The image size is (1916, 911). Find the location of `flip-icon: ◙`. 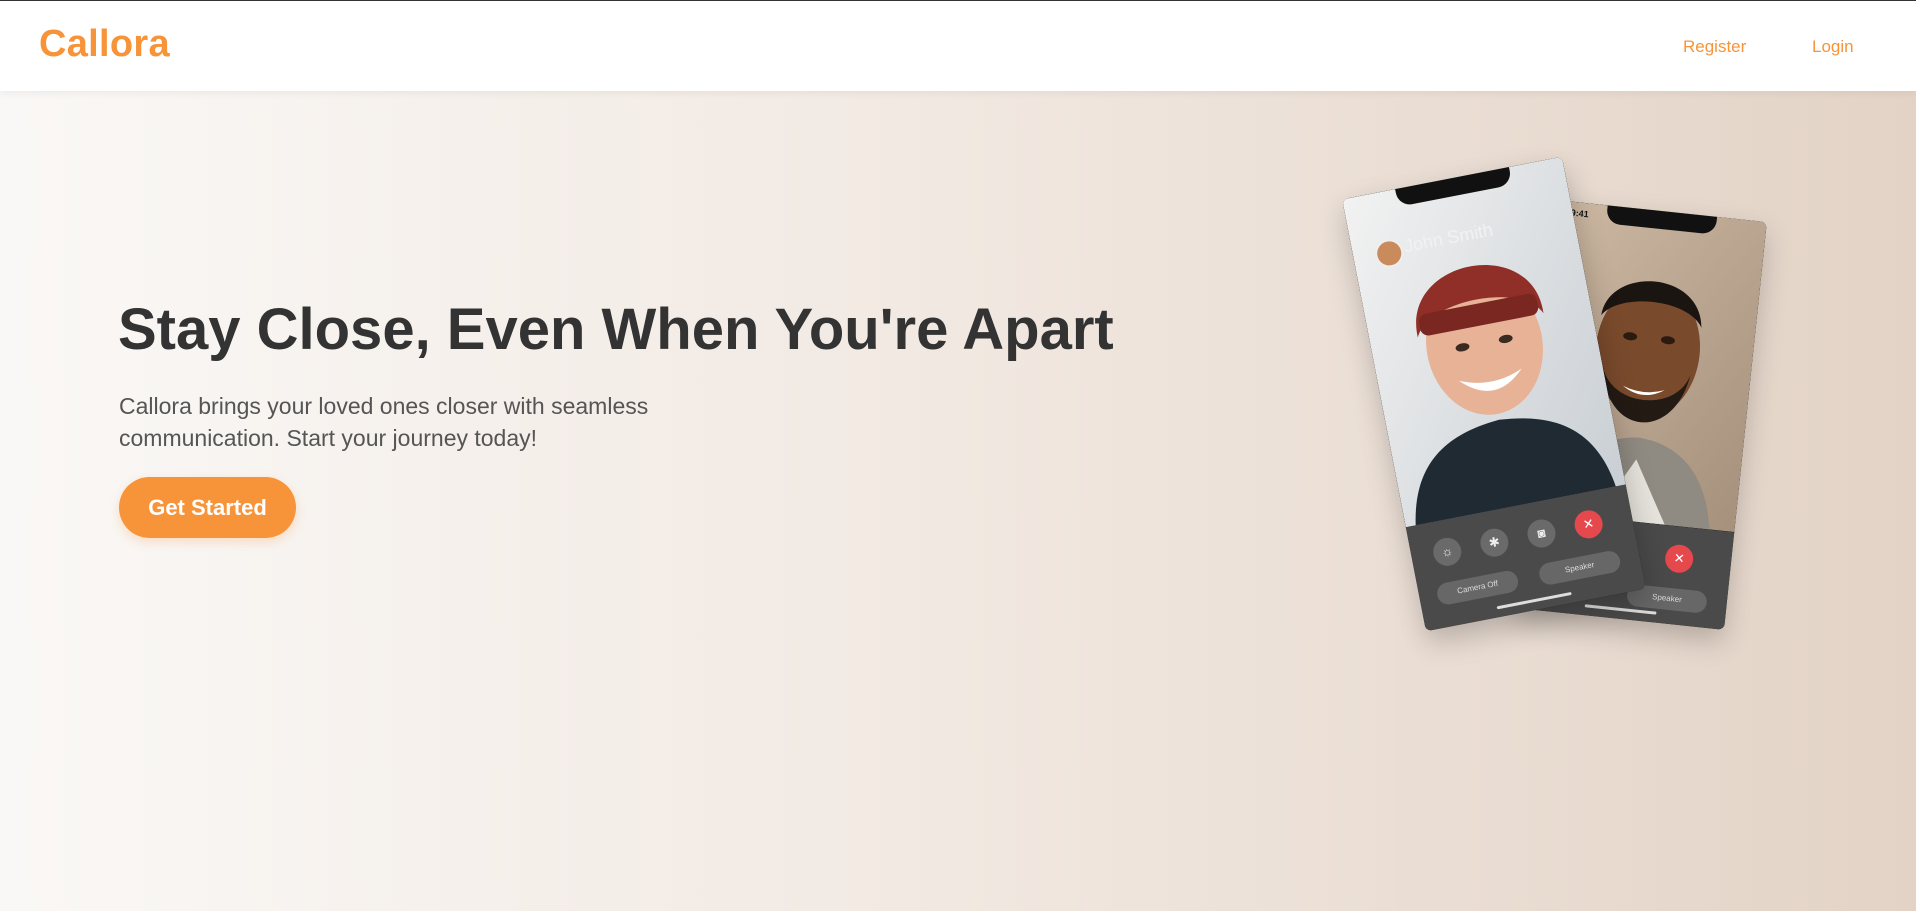

flip-icon: ◙ is located at coordinates (1541, 534).